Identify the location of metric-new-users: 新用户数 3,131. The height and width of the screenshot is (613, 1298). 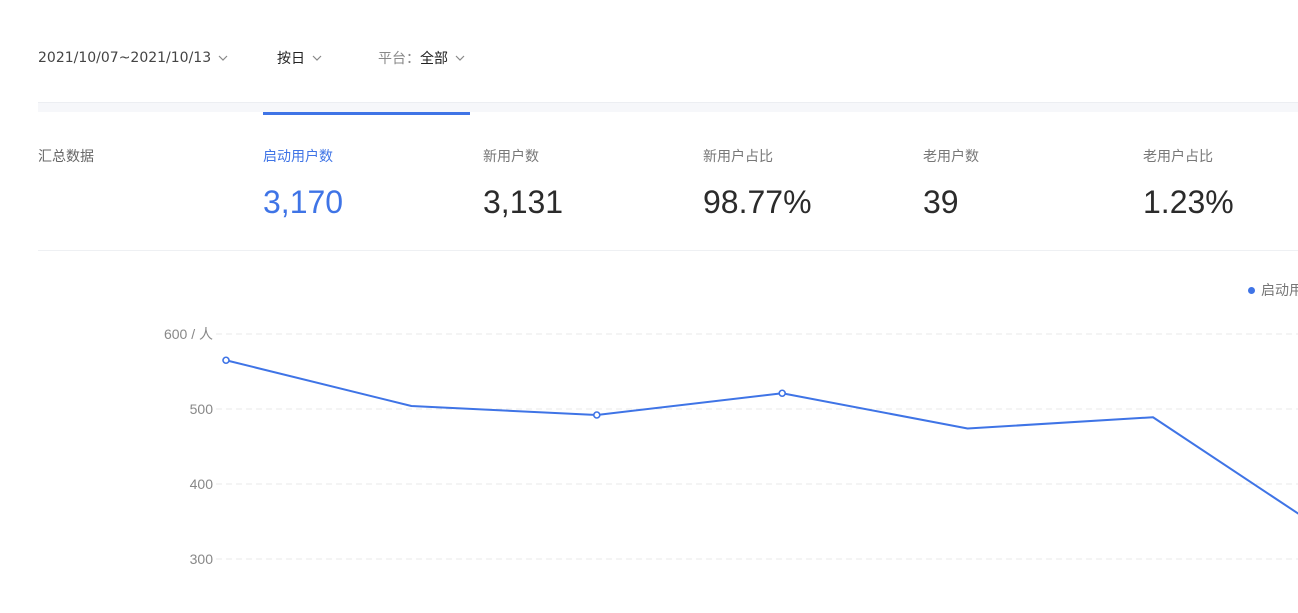
(523, 183).